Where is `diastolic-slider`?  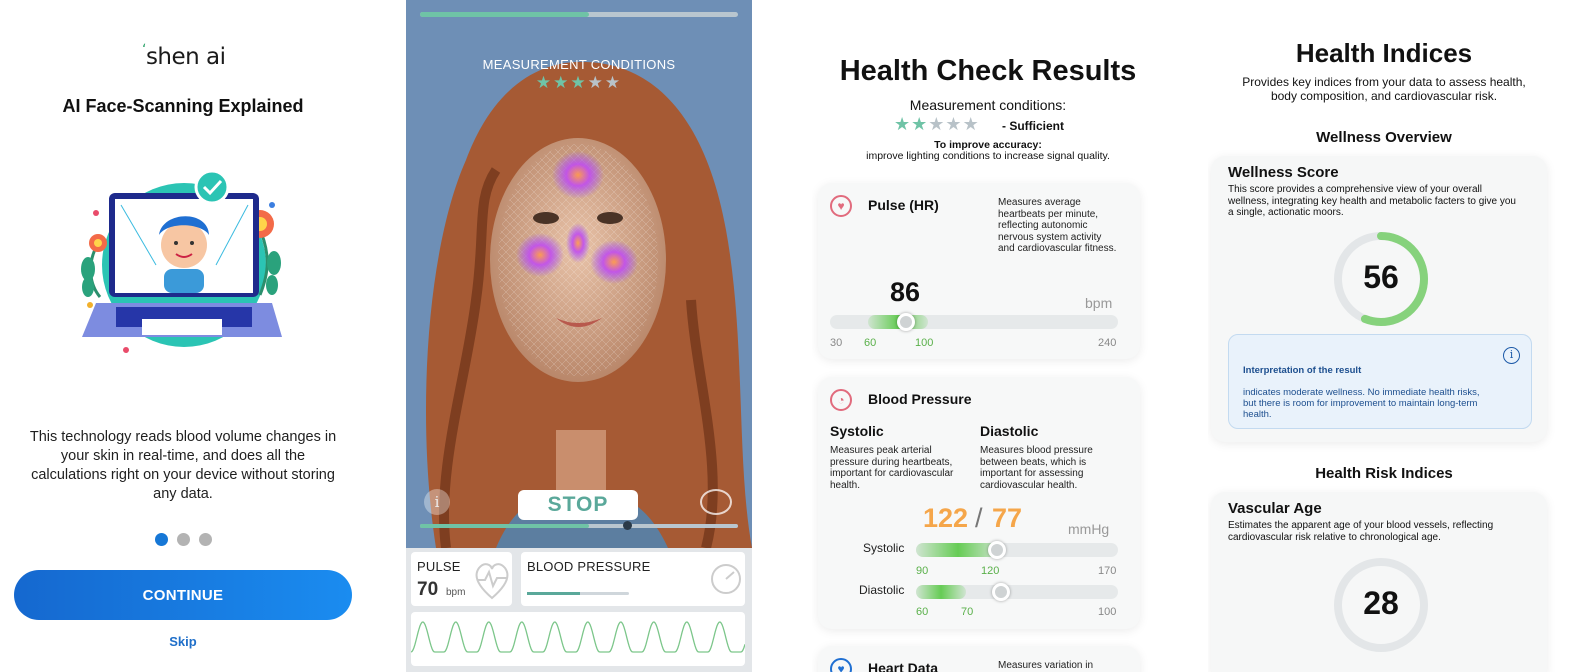 diastolic-slider is located at coordinates (1017, 592).